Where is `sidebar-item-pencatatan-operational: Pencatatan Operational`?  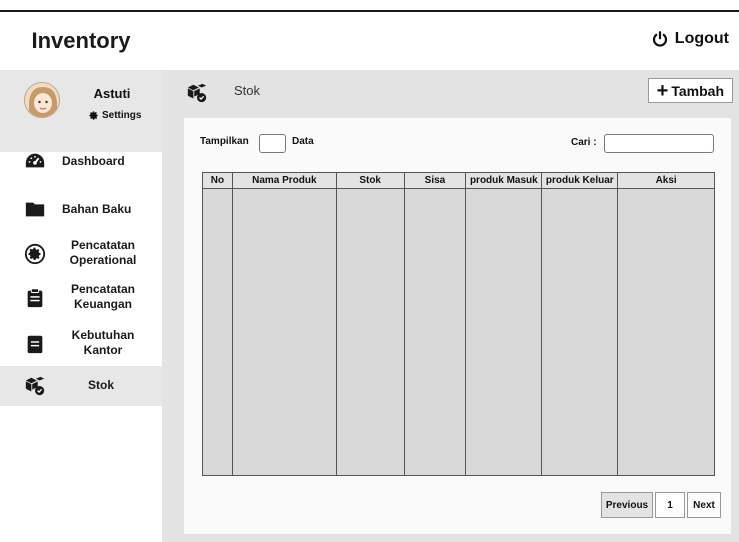 sidebar-item-pencatatan-operational: Pencatatan Operational is located at coordinates (81, 254).